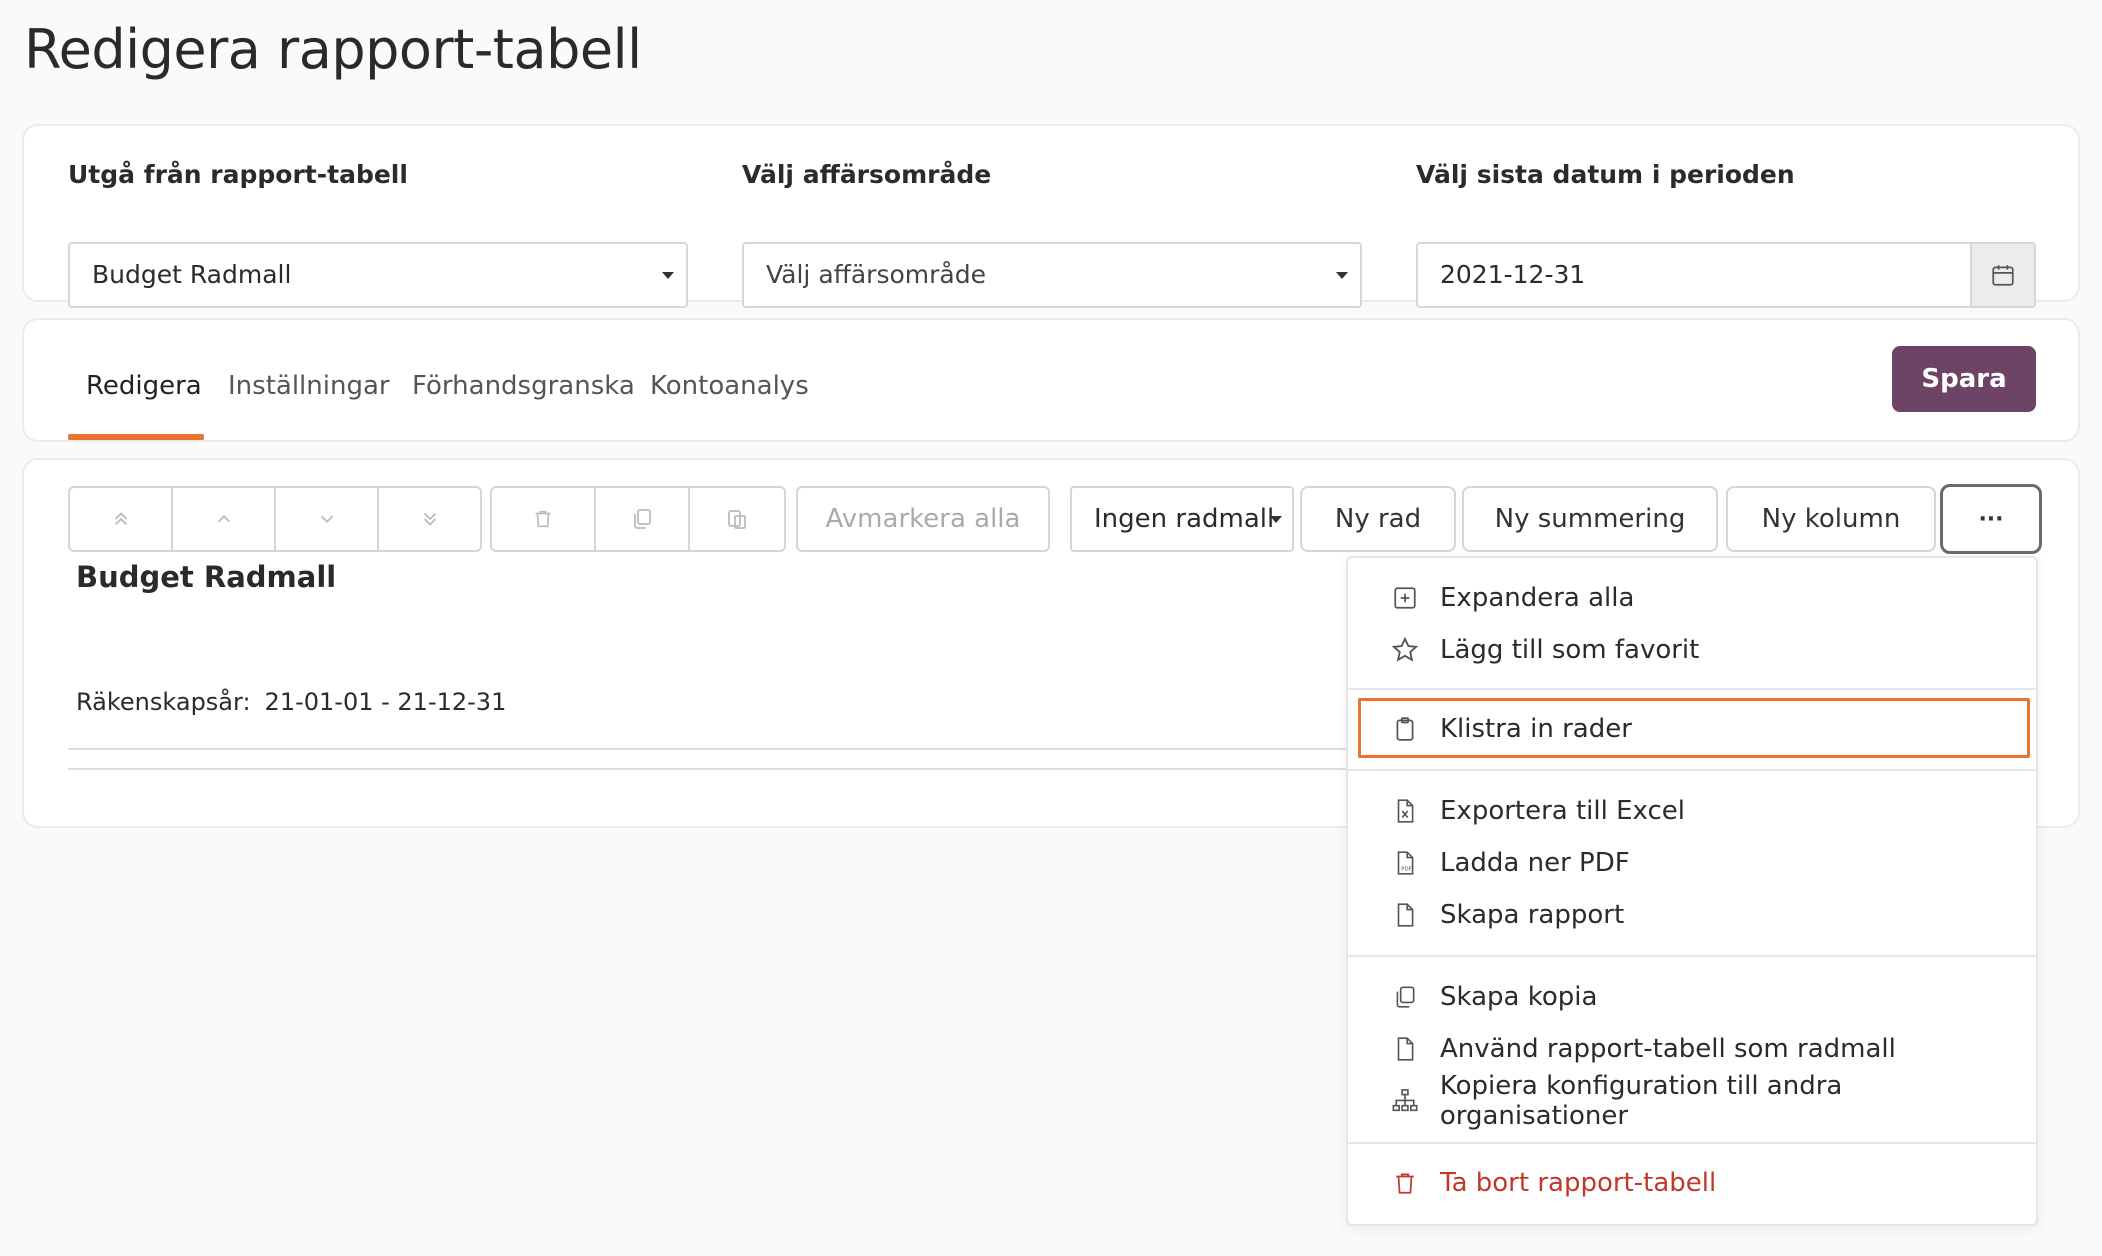  I want to click on menu-item-download-pdf: PDF Ladda ner PDF, so click(1509, 863).